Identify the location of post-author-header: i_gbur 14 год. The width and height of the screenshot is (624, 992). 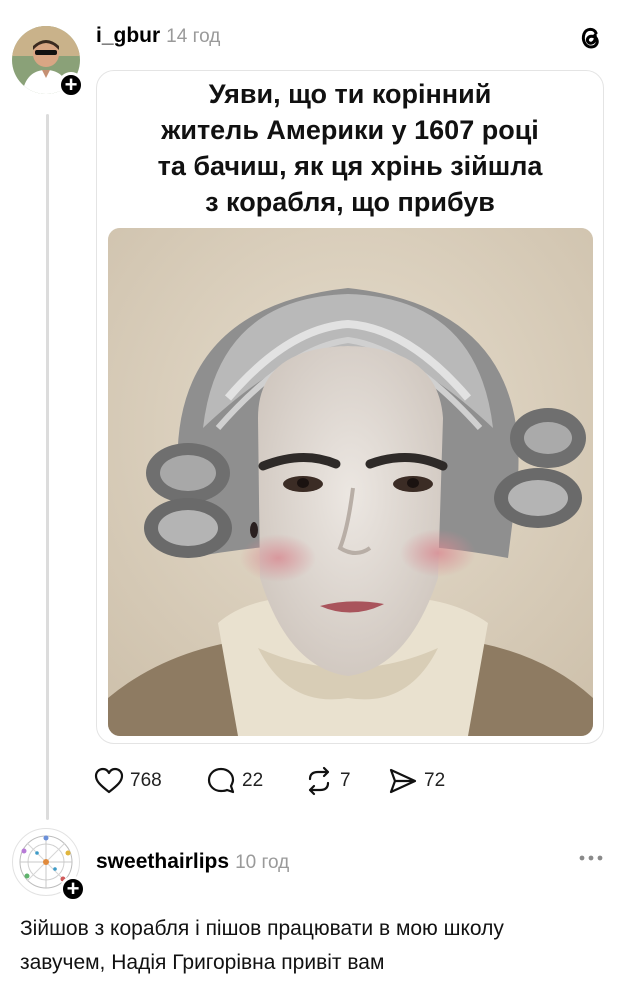
(158, 36).